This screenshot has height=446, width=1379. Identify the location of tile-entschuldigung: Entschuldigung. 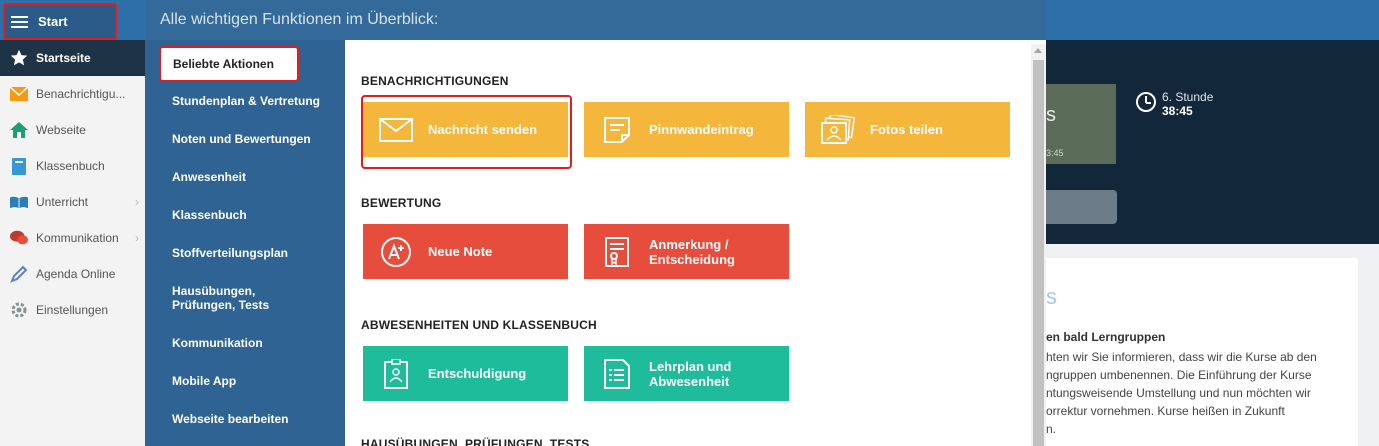
(465, 373).